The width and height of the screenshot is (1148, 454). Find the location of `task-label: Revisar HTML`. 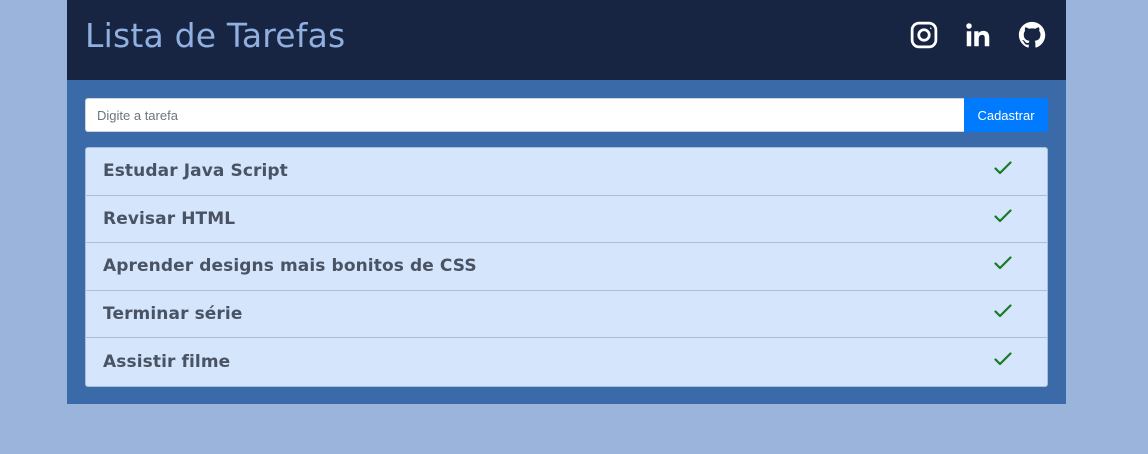

task-label: Revisar HTML is located at coordinates (169, 218).